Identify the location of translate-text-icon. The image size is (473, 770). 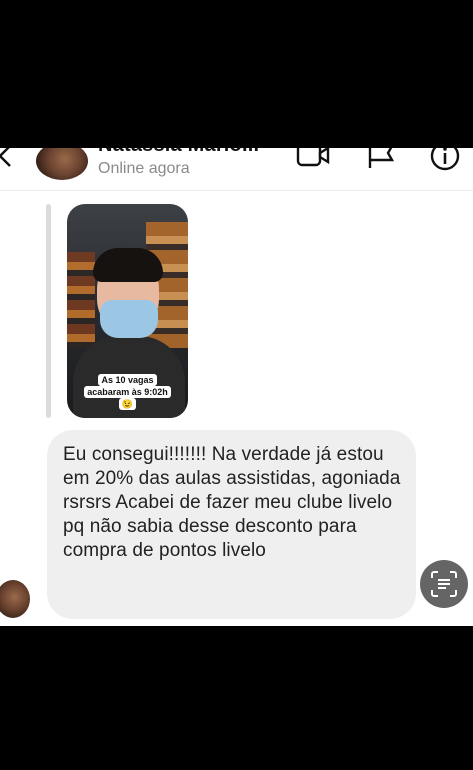
(444, 584).